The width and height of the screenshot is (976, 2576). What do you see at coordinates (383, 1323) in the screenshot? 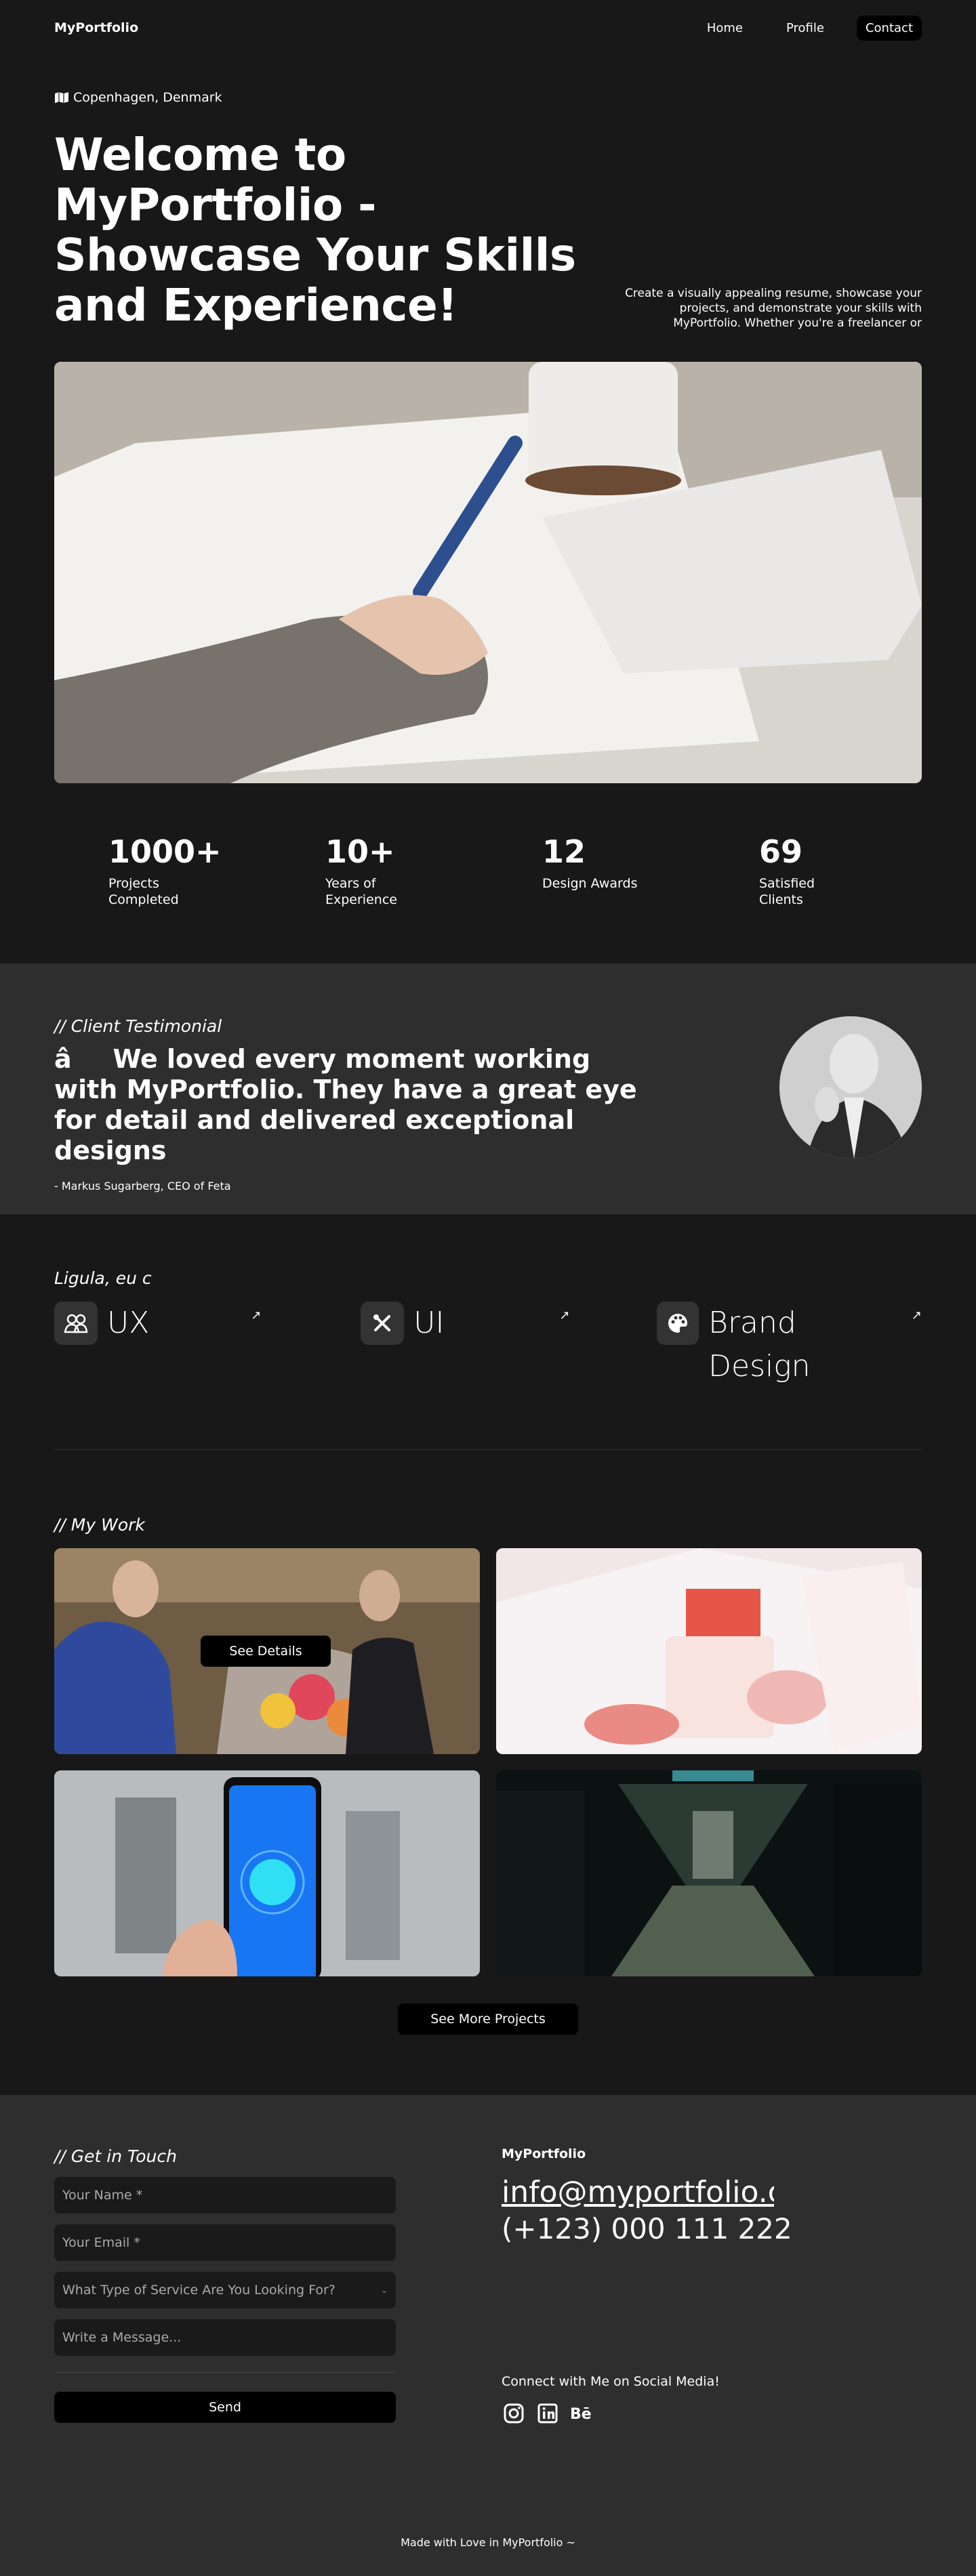
I see `tools-icon` at bounding box center [383, 1323].